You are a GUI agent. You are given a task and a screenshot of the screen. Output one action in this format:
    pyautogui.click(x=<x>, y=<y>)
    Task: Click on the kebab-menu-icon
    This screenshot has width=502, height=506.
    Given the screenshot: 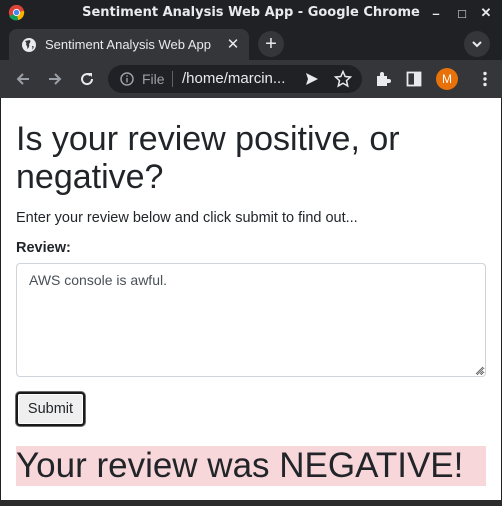 What is the action you would take?
    pyautogui.click(x=485, y=79)
    